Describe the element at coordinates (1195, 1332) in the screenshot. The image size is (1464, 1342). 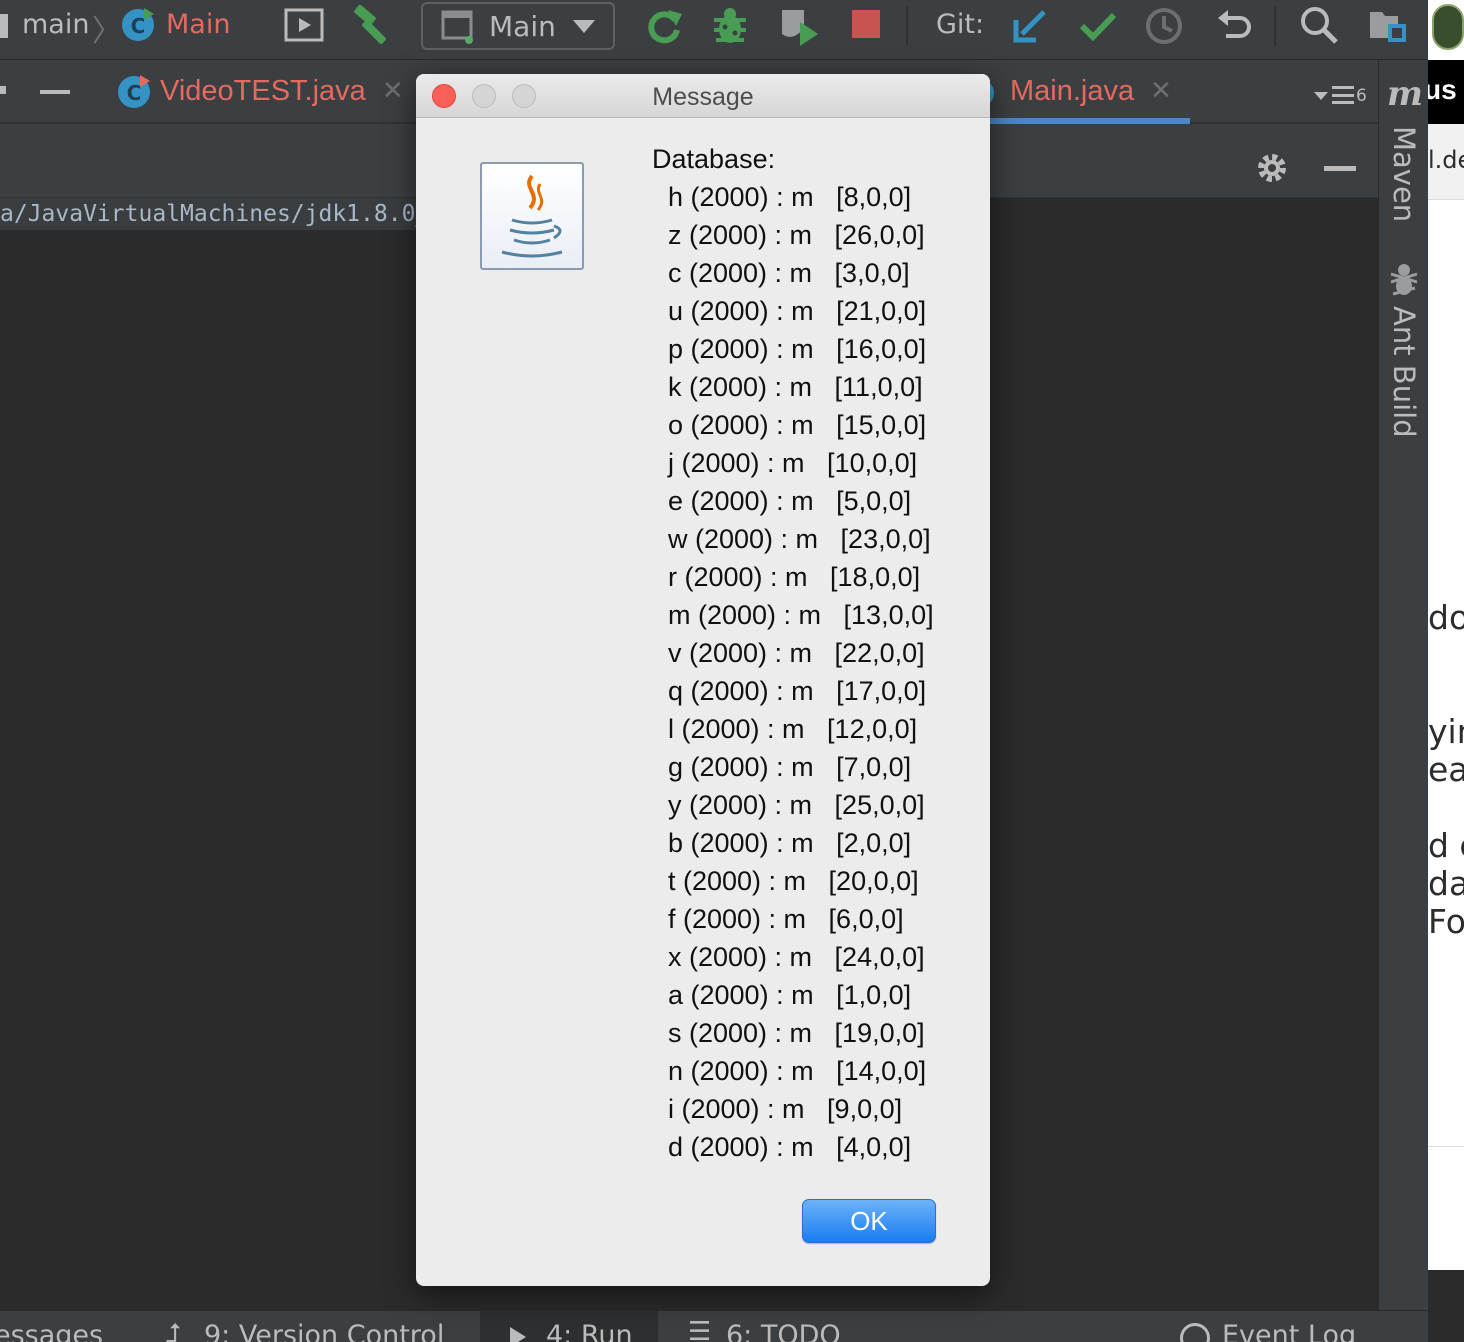
I see `event-log-icon` at that location.